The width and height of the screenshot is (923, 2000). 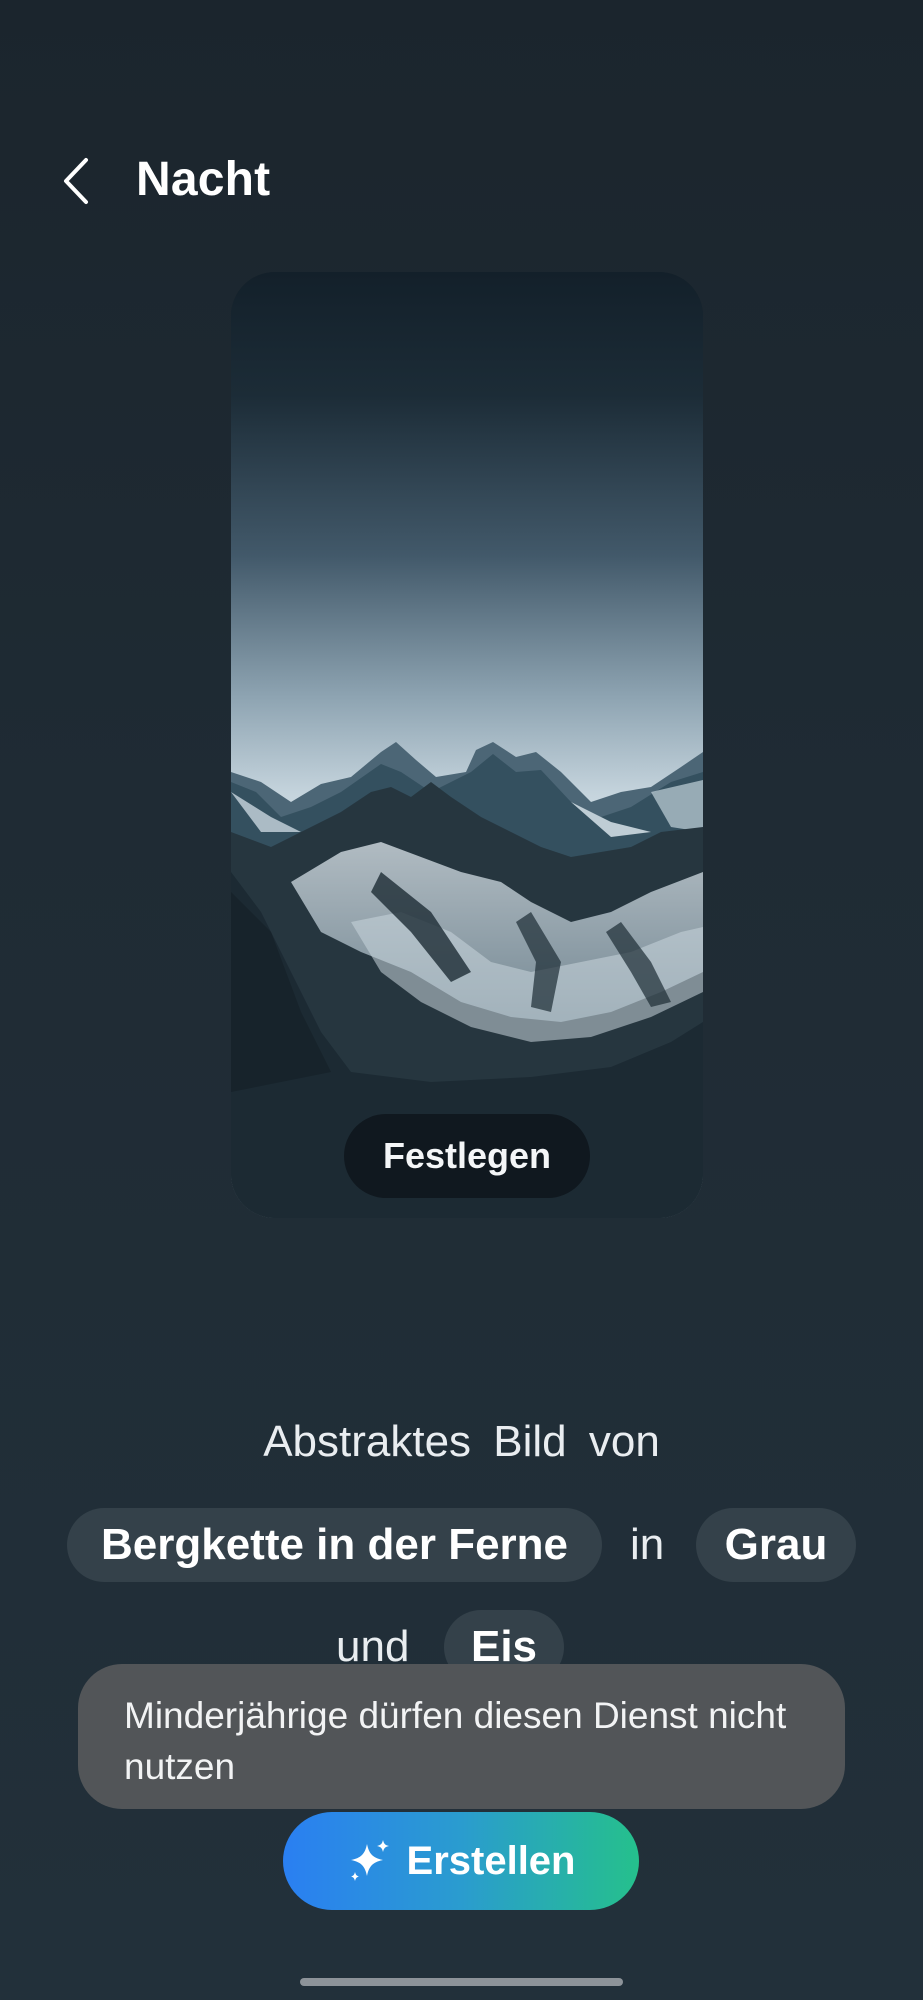 I want to click on prompt-intro-text: Abstraktes Bild von, so click(x=461, y=1441).